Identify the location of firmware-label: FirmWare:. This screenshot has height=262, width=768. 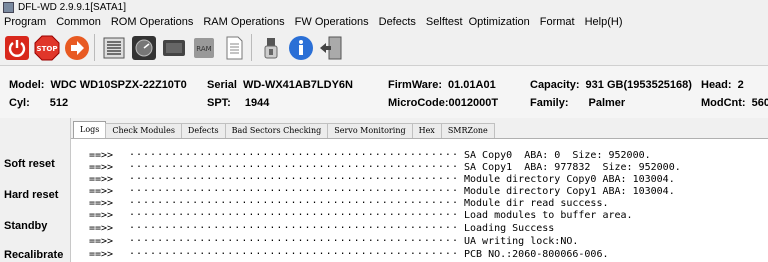
(415, 85).